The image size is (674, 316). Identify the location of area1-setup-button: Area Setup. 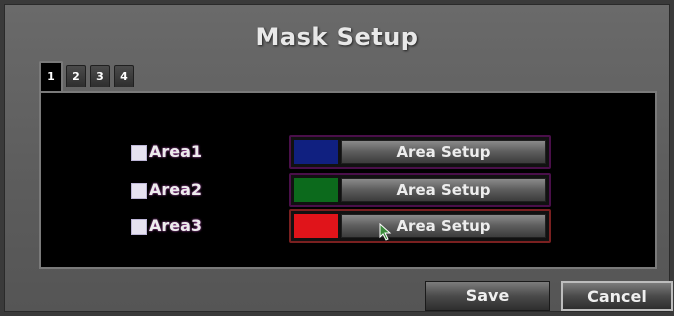
(443, 152).